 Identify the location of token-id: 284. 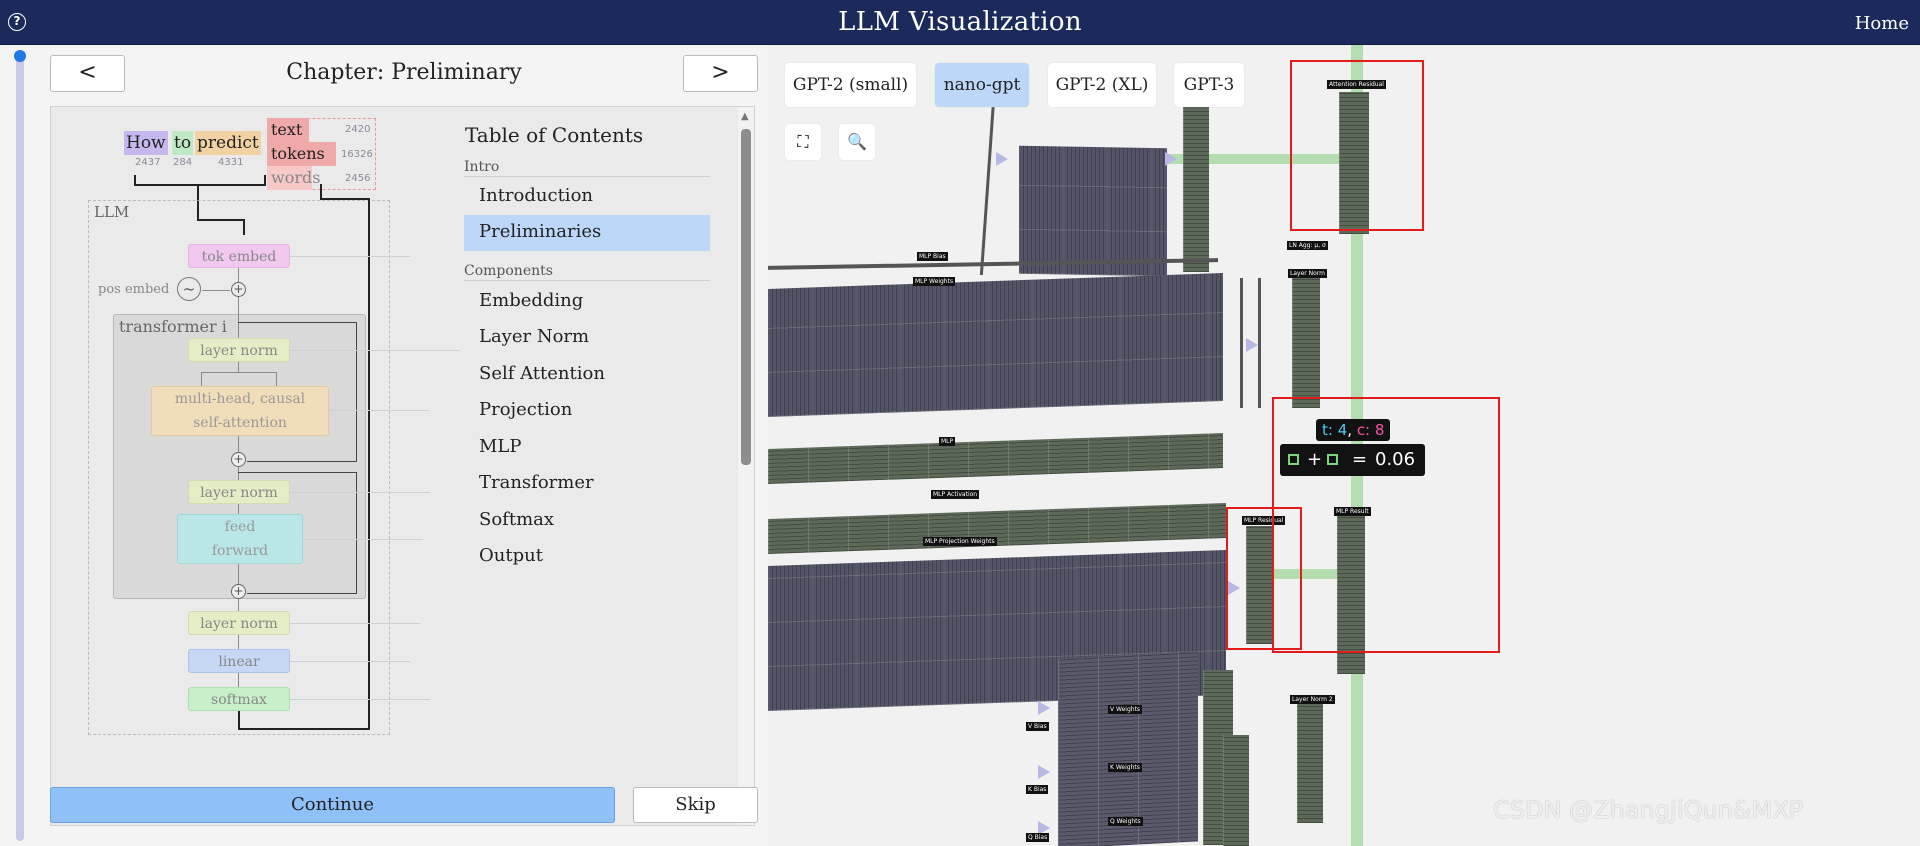
(183, 162).